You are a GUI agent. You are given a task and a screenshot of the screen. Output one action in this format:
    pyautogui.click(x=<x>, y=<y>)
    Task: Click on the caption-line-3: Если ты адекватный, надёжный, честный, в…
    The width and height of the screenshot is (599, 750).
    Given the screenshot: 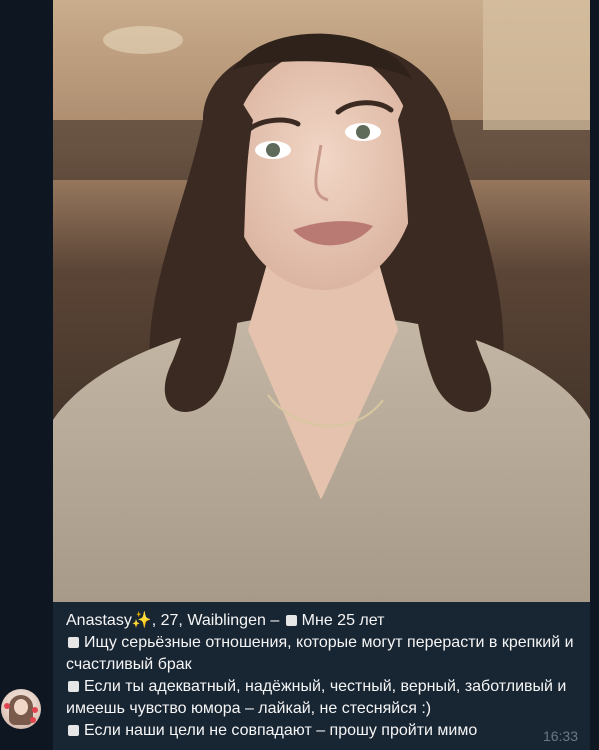 What is the action you would take?
    pyautogui.click(x=322, y=698)
    